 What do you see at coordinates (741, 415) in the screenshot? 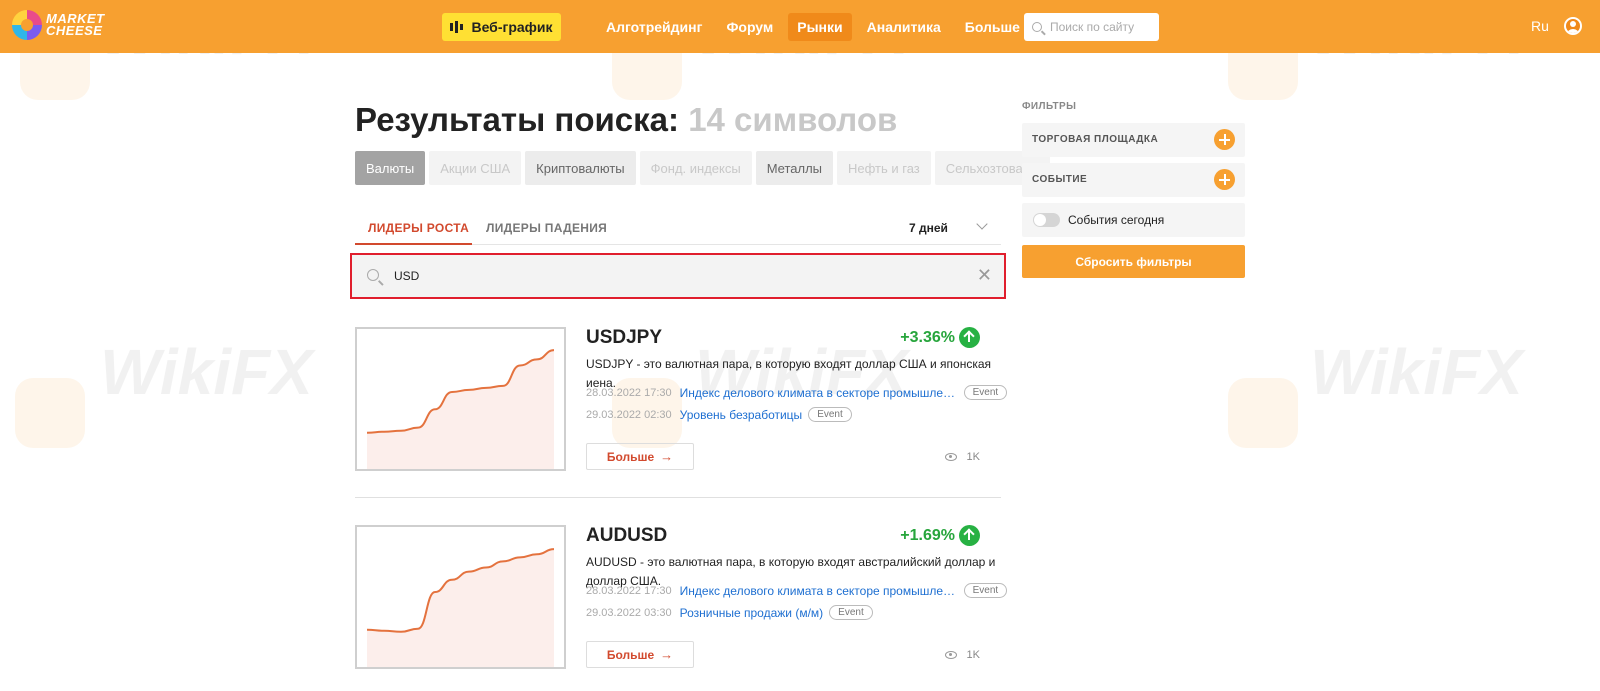
I see `event-link: Уровень безработицы` at bounding box center [741, 415].